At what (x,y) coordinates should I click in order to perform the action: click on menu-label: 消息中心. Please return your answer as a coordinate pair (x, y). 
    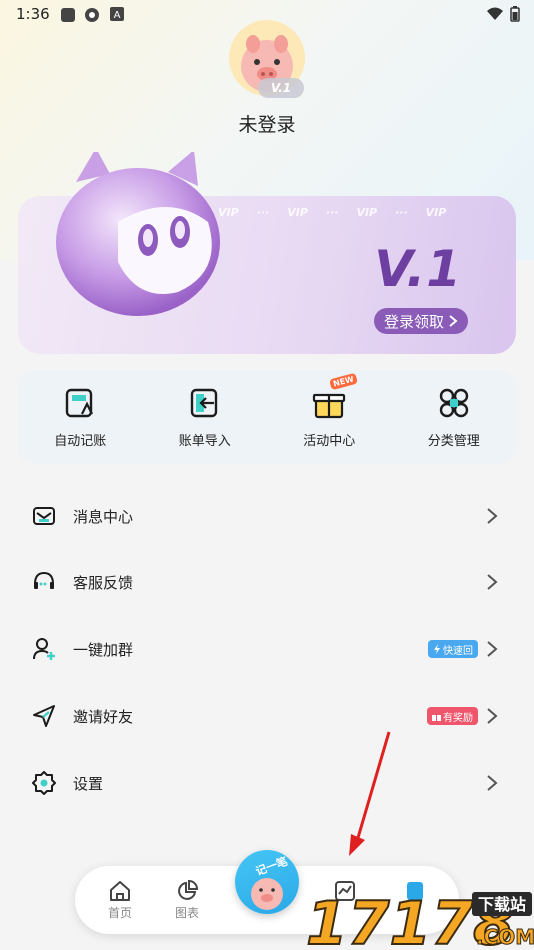
    Looking at the image, I should click on (103, 516).